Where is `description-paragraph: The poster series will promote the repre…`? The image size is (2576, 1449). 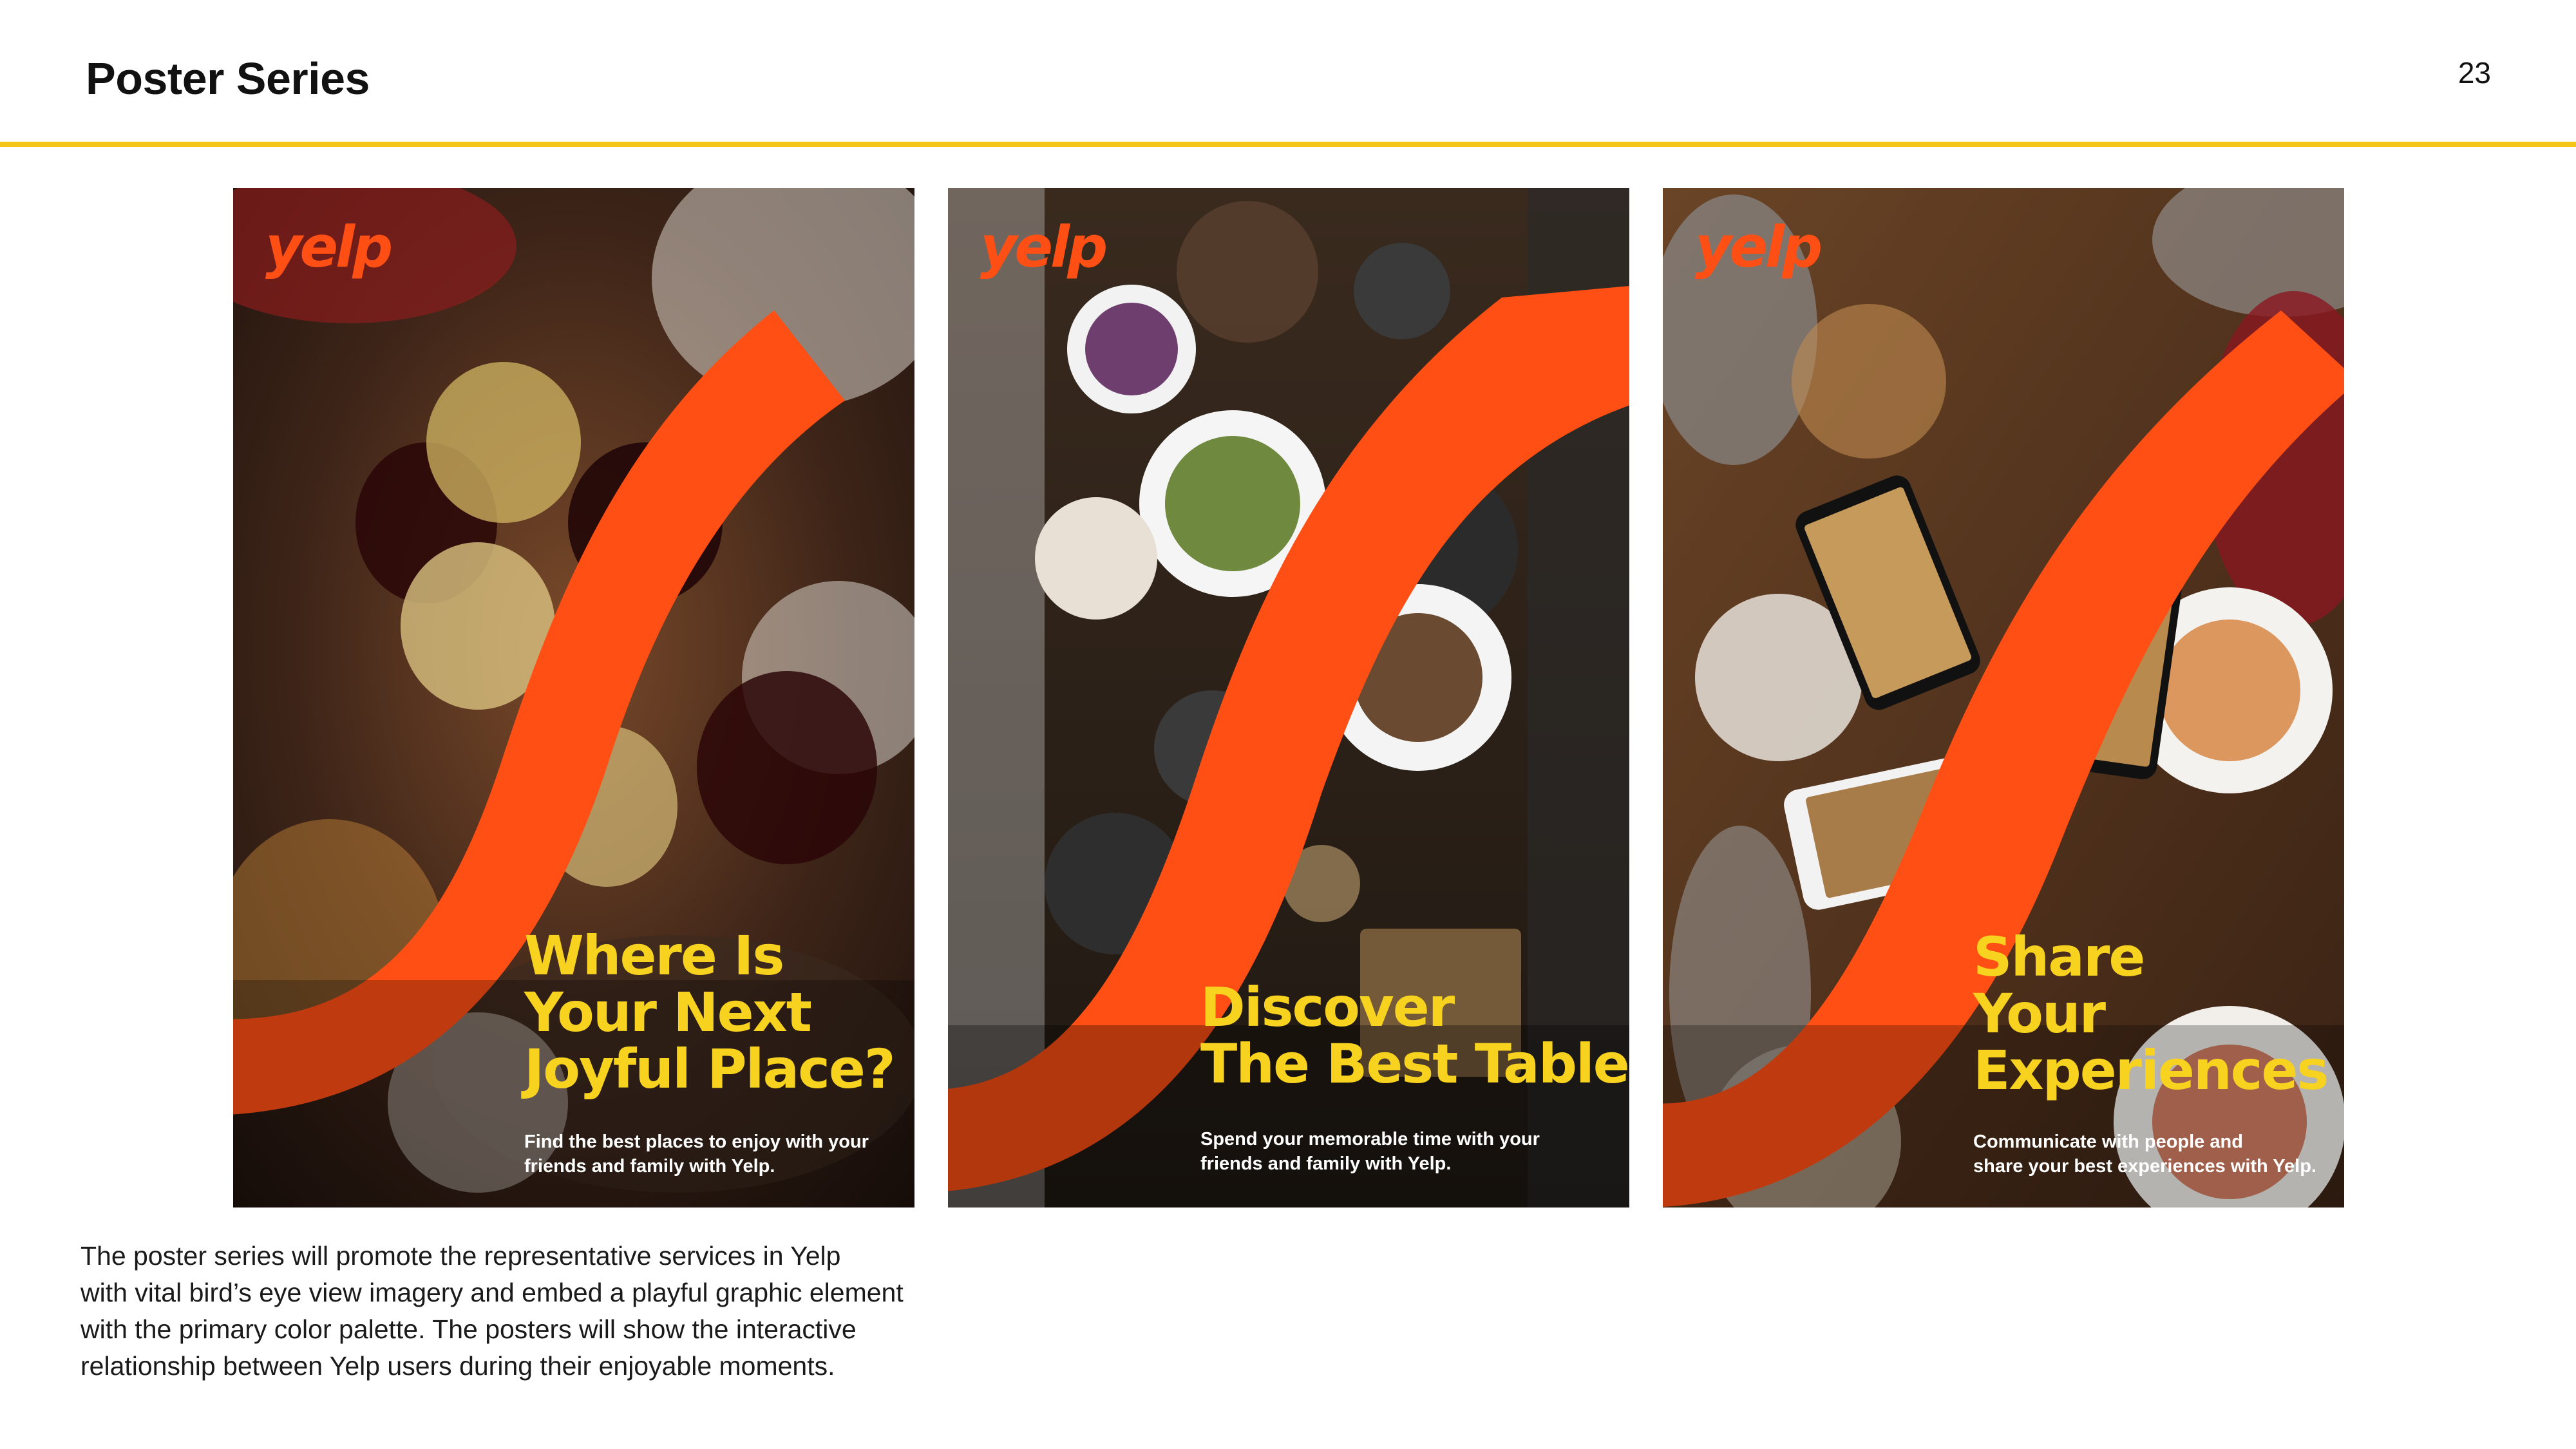
description-paragraph: The poster series will promote the repre… is located at coordinates (492, 1311).